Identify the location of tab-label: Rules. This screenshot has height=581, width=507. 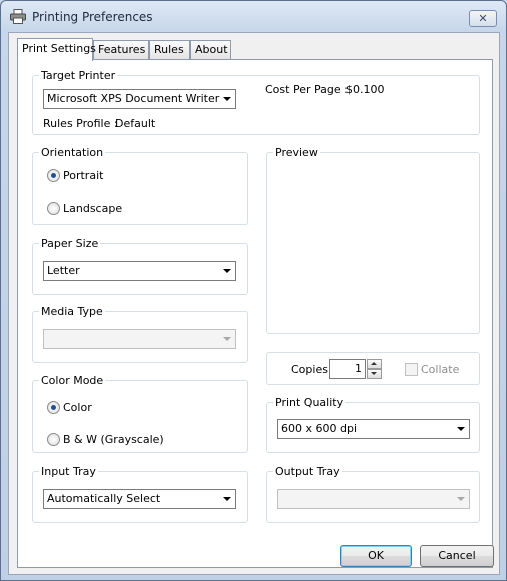
(169, 49).